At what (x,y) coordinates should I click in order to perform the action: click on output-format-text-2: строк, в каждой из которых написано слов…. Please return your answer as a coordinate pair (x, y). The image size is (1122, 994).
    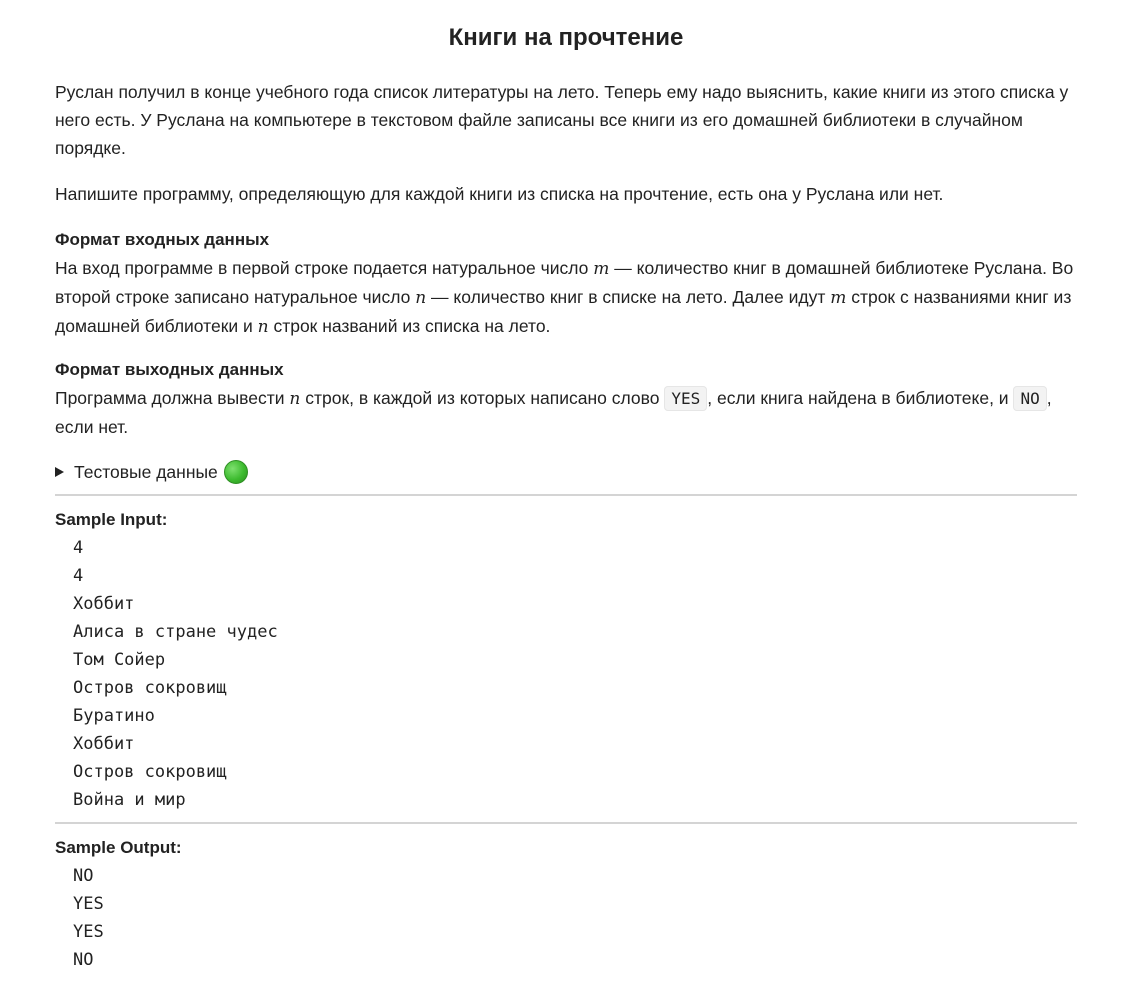
    Looking at the image, I should click on (482, 398).